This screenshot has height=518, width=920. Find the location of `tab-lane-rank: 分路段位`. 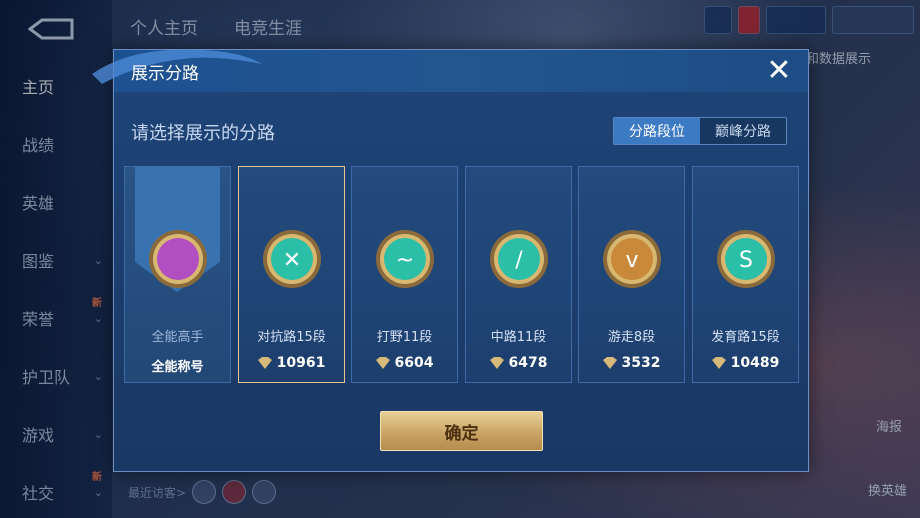

tab-lane-rank: 分路段位 is located at coordinates (657, 131).